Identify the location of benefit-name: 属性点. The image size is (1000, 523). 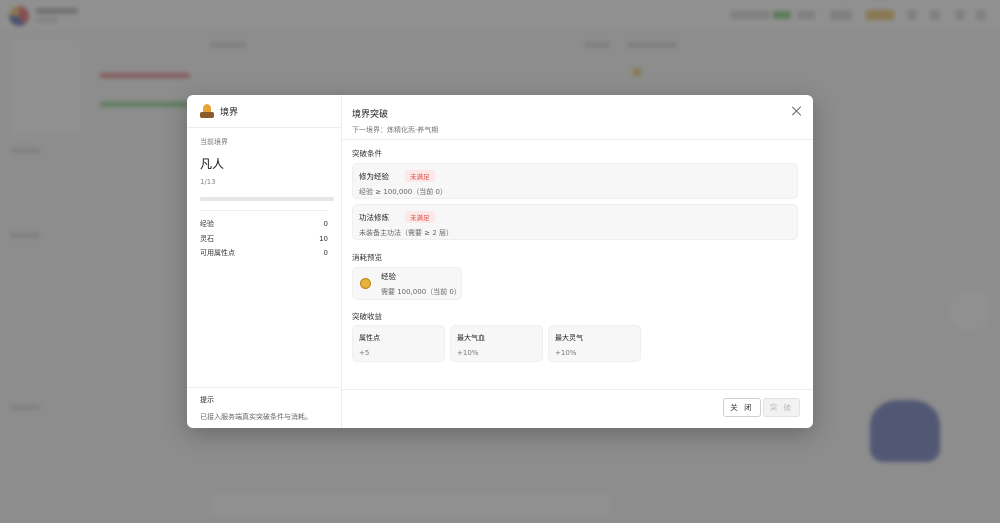
(369, 338).